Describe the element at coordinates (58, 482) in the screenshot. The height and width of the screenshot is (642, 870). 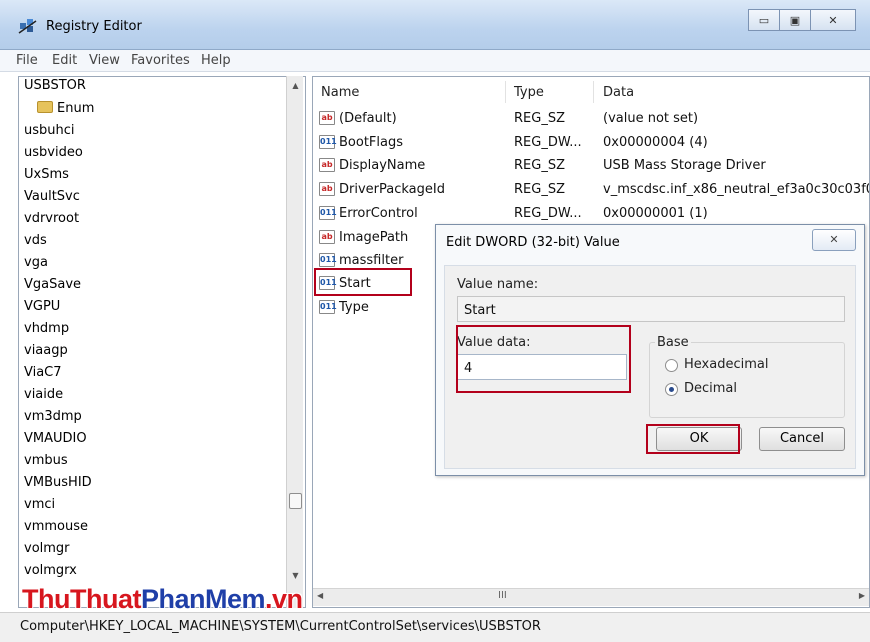
I see `tree-item: VMBusHID` at that location.